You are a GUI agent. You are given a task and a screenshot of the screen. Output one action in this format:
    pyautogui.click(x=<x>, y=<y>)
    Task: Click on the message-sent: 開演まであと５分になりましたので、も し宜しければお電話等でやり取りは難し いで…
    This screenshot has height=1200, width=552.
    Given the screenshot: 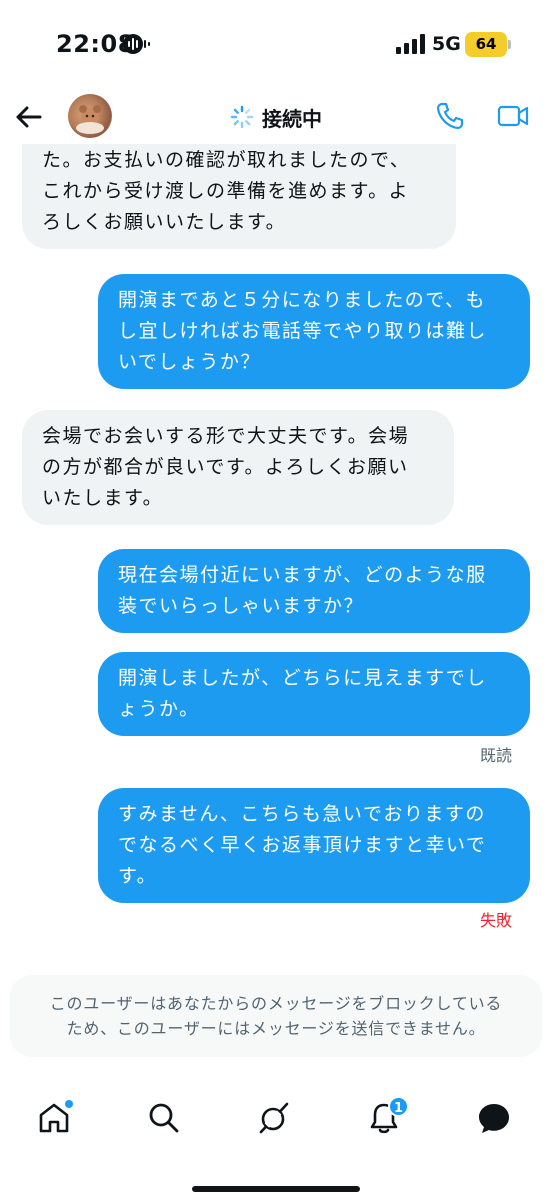 What is the action you would take?
    pyautogui.click(x=314, y=331)
    